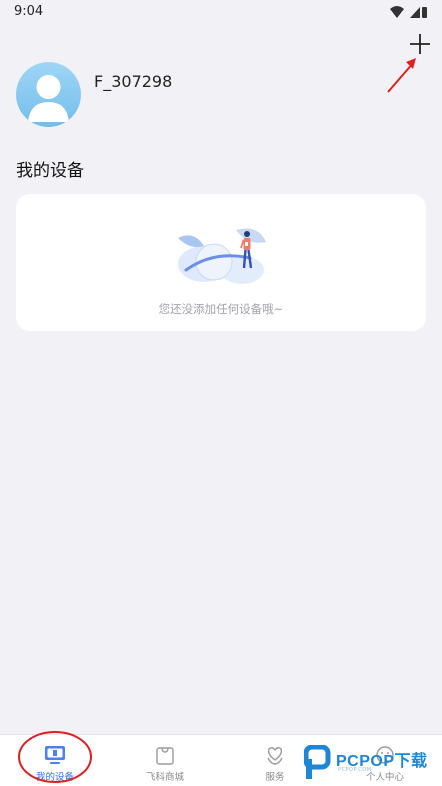 Image resolution: width=442 pixels, height=786 pixels. What do you see at coordinates (29, 11) in the screenshot?
I see `status-time: 9:04` at bounding box center [29, 11].